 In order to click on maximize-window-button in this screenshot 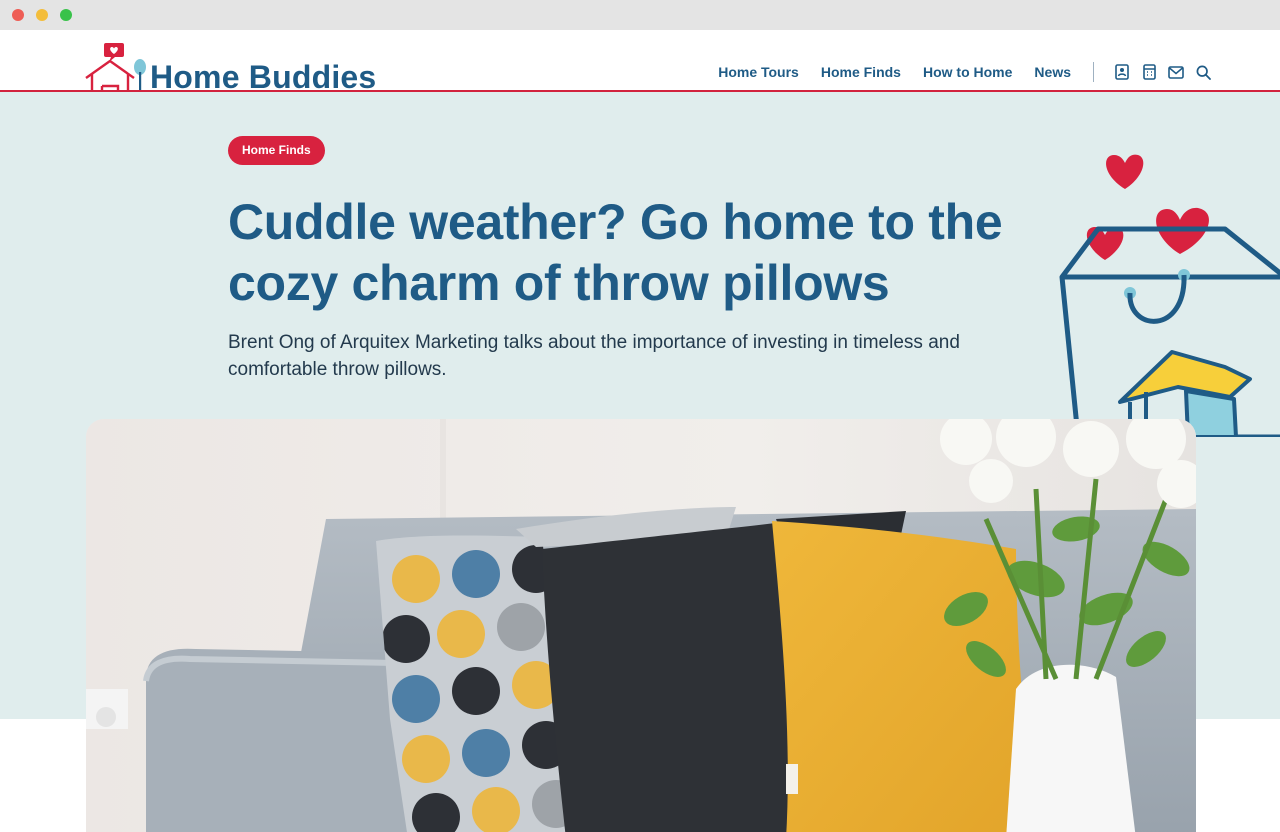, I will do `click(66, 15)`.